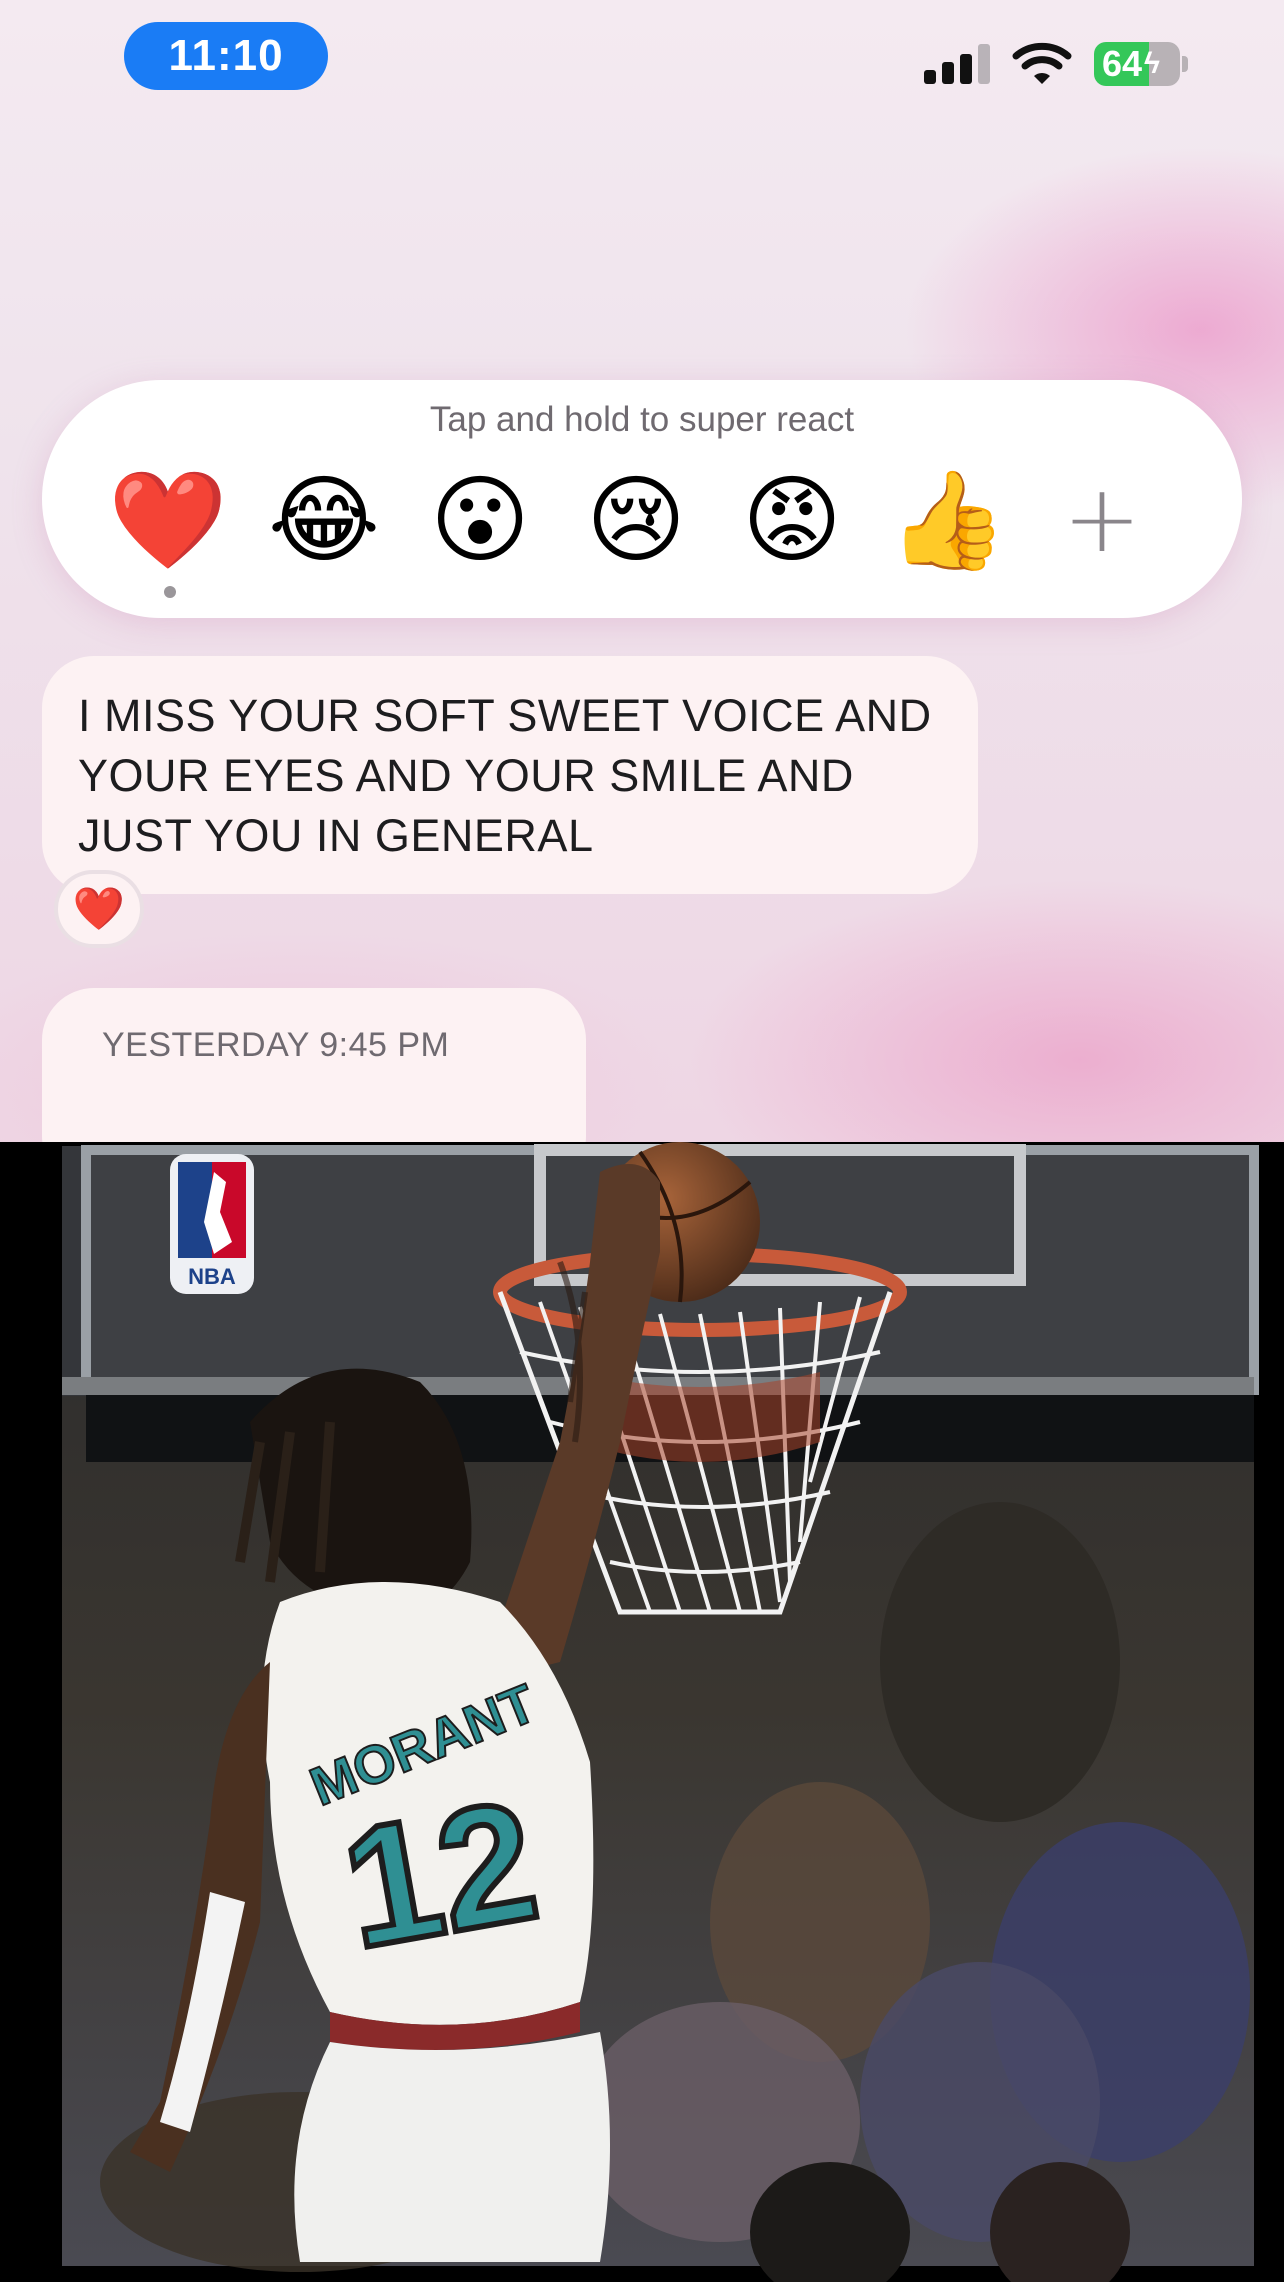  What do you see at coordinates (948, 520) in the screenshot?
I see `thumbs-up-reaction-button: 👍` at bounding box center [948, 520].